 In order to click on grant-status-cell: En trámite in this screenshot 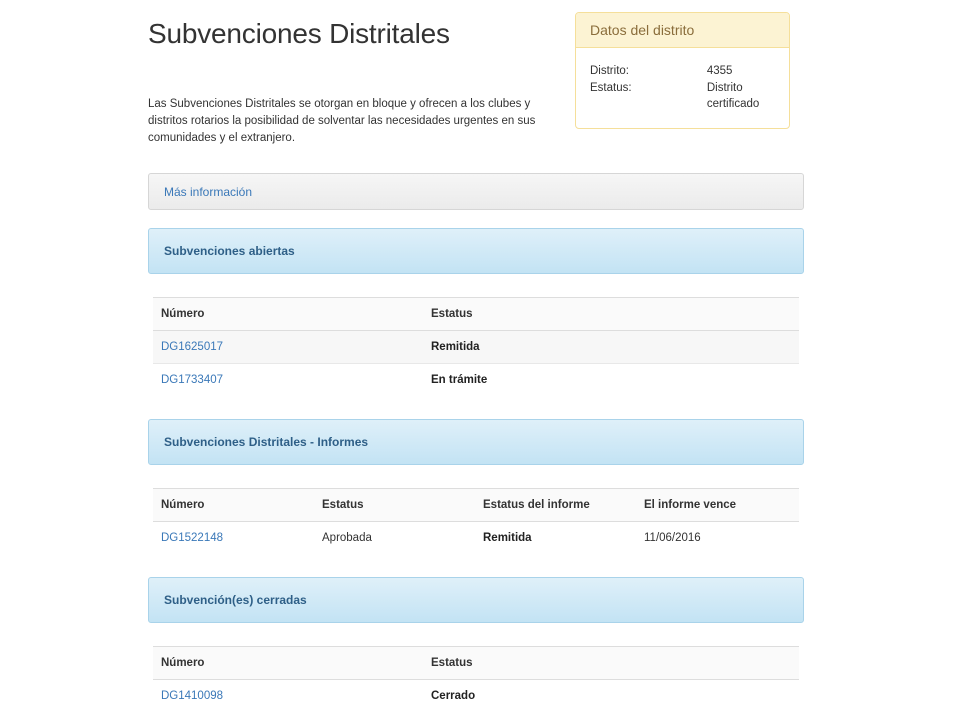, I will do `click(459, 380)`.